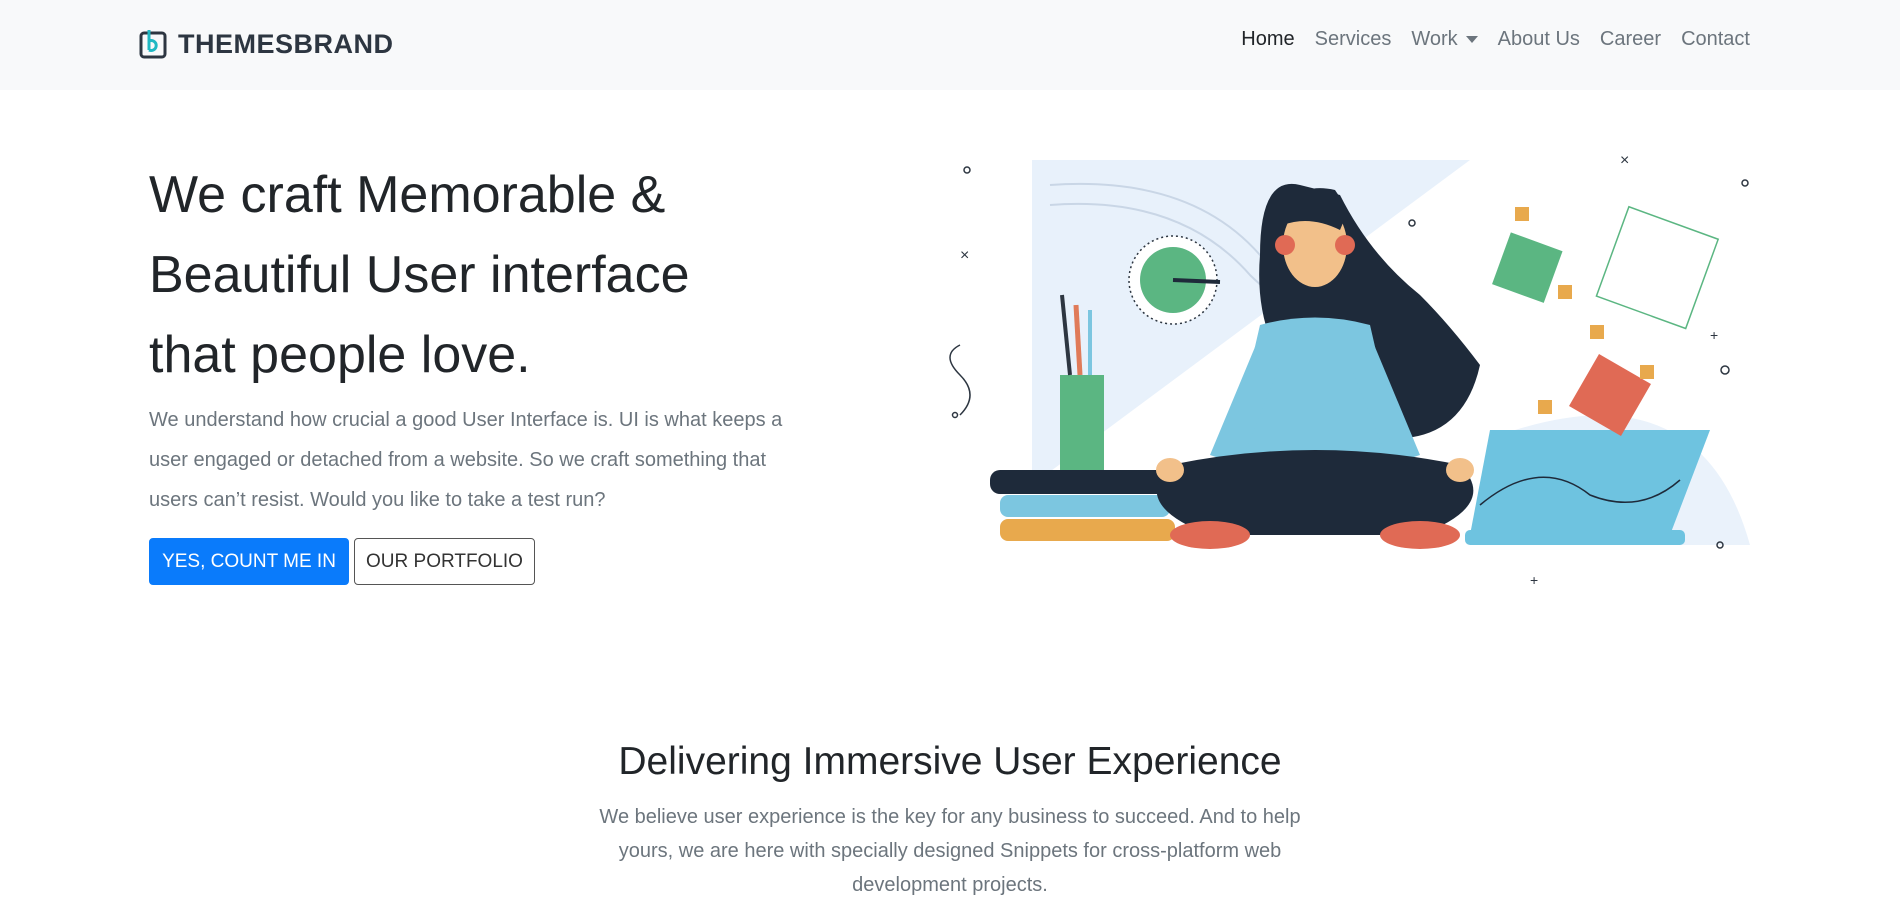 The height and width of the screenshot is (902, 1900). I want to click on caret-down-icon, so click(1471, 39).